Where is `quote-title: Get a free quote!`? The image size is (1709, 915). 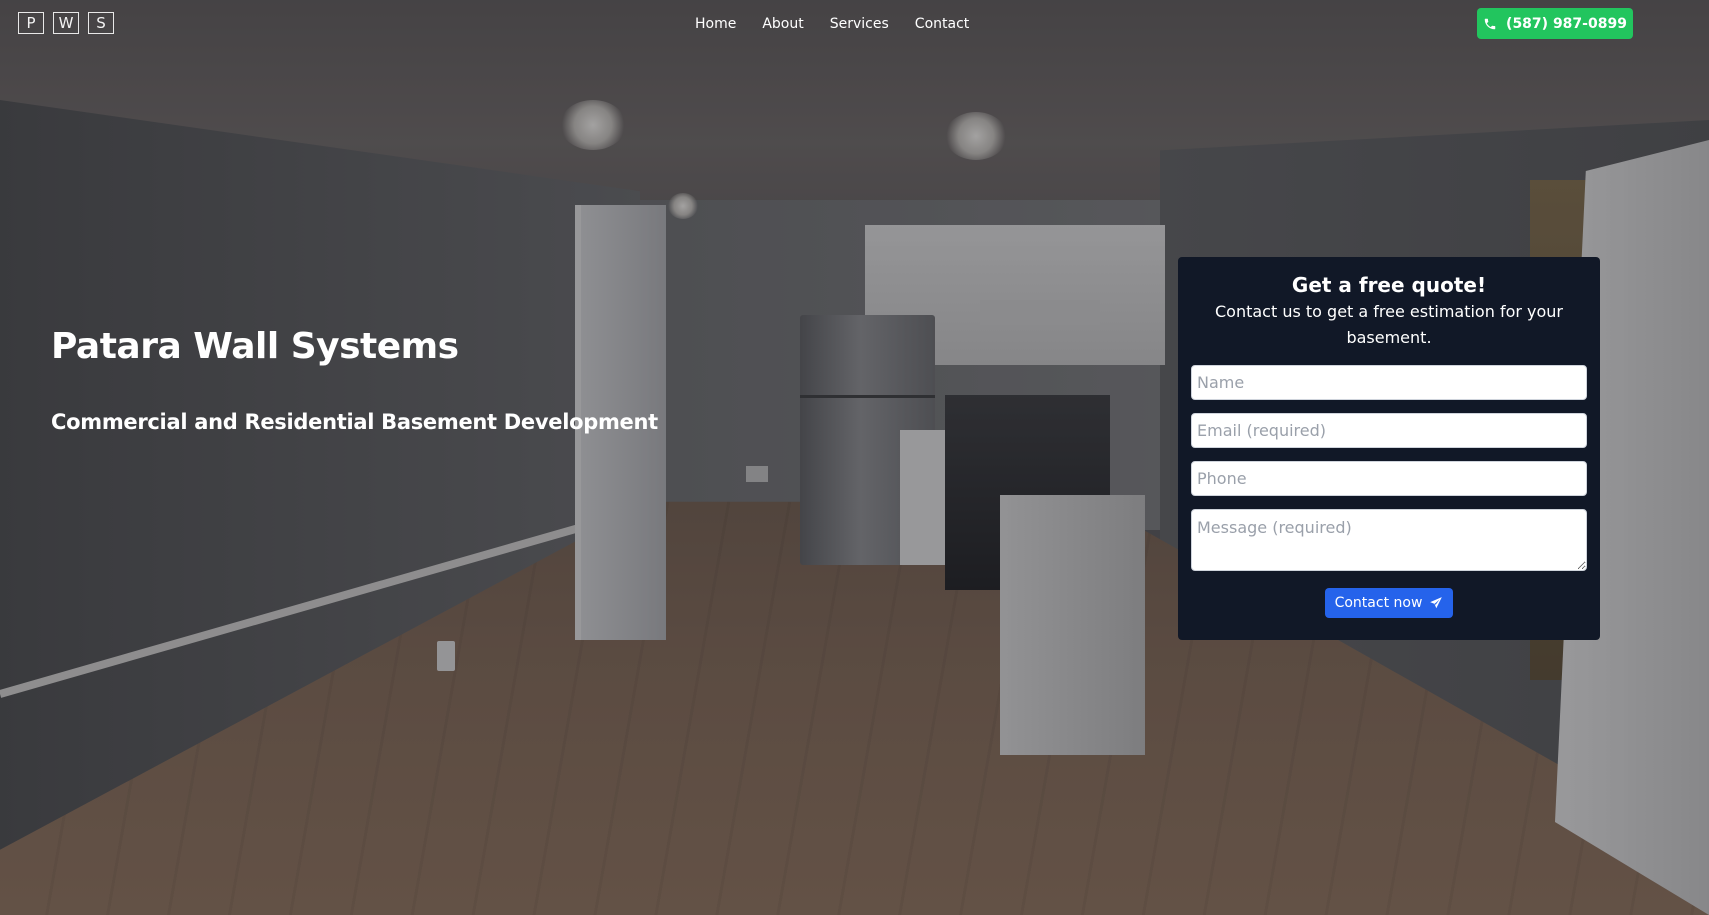
quote-title: Get a free quote! is located at coordinates (1389, 285).